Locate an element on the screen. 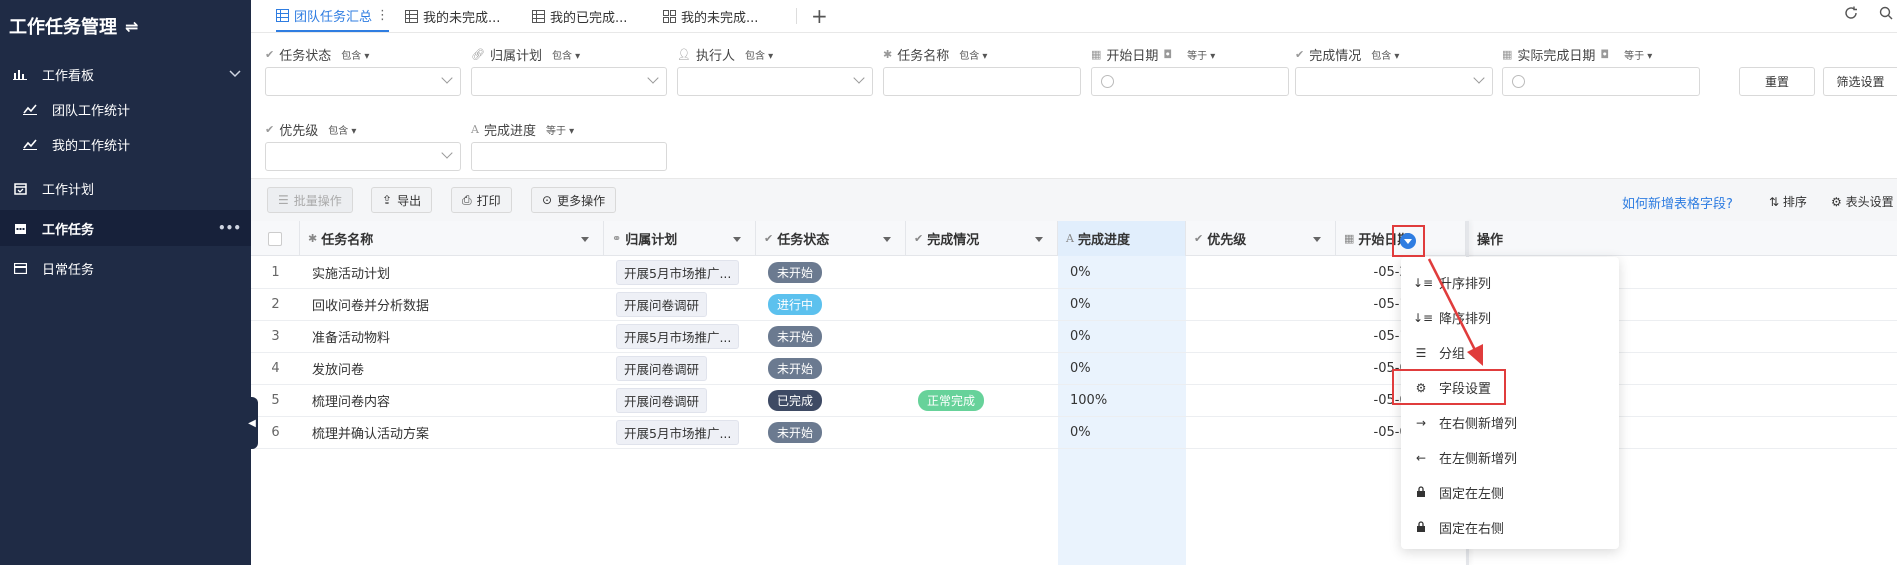 The image size is (1897, 565). sidebar-item-work-tasks: 工作任务 ••• is located at coordinates (125, 228).